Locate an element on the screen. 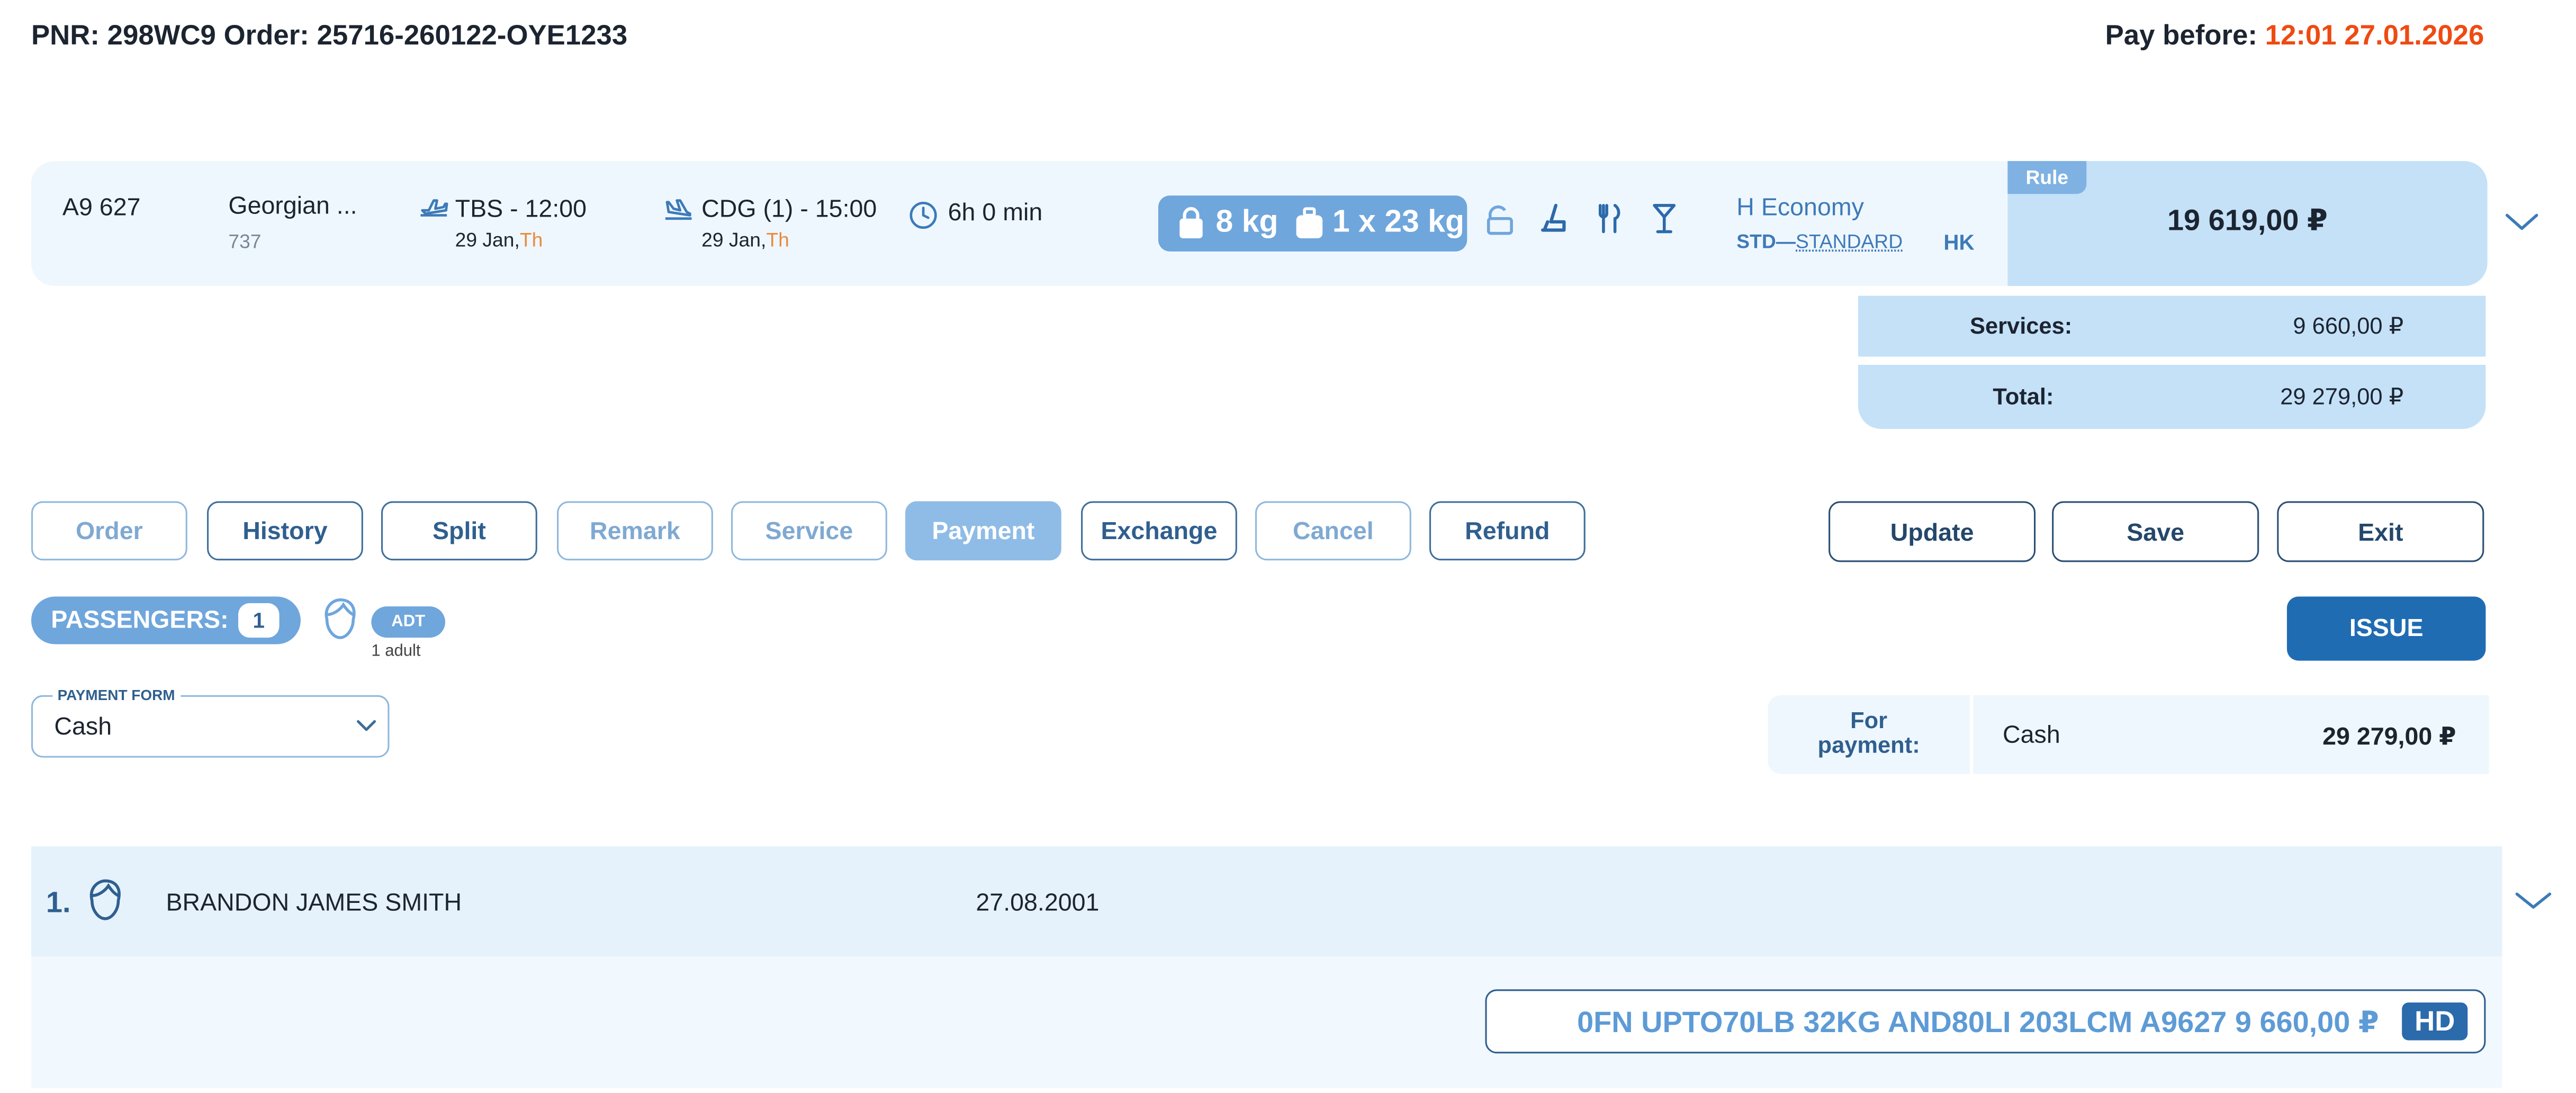  pay-before-label: Pay before: is located at coordinates (2181, 35).